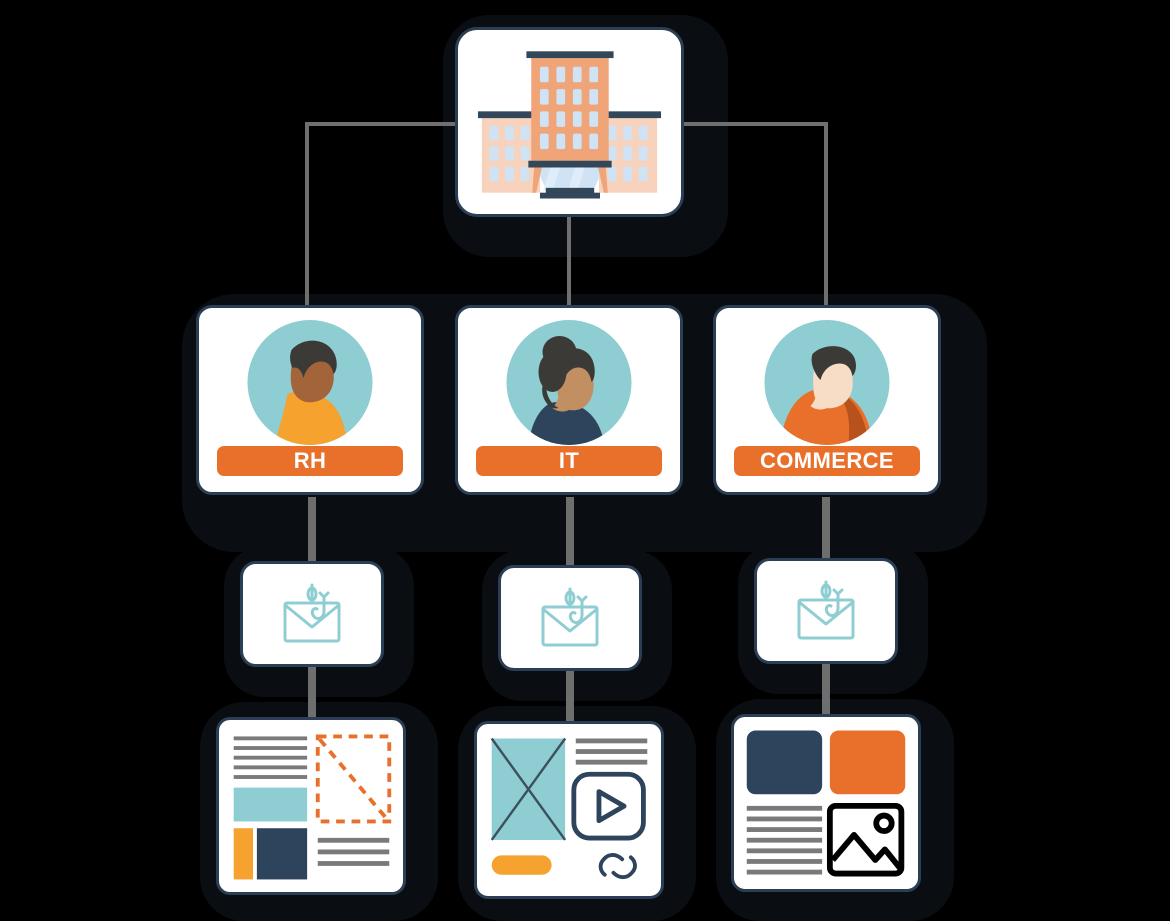 The image size is (1170, 921). I want to click on department-card-commerce: COMMERCE, so click(827, 400).